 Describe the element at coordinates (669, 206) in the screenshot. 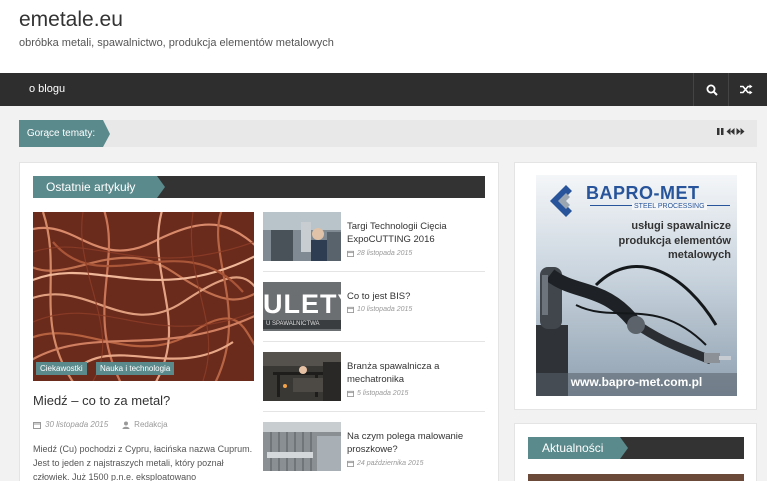

I see `ad-tagline: STEEL PROCESSING` at that location.